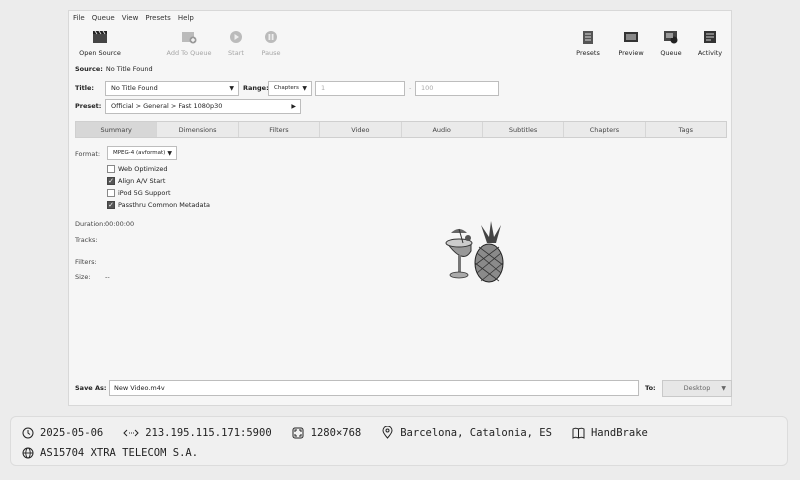 This screenshot has height=480, width=800. What do you see at coordinates (524, 129) in the screenshot?
I see `tab-subtitles: Subtitles` at bounding box center [524, 129].